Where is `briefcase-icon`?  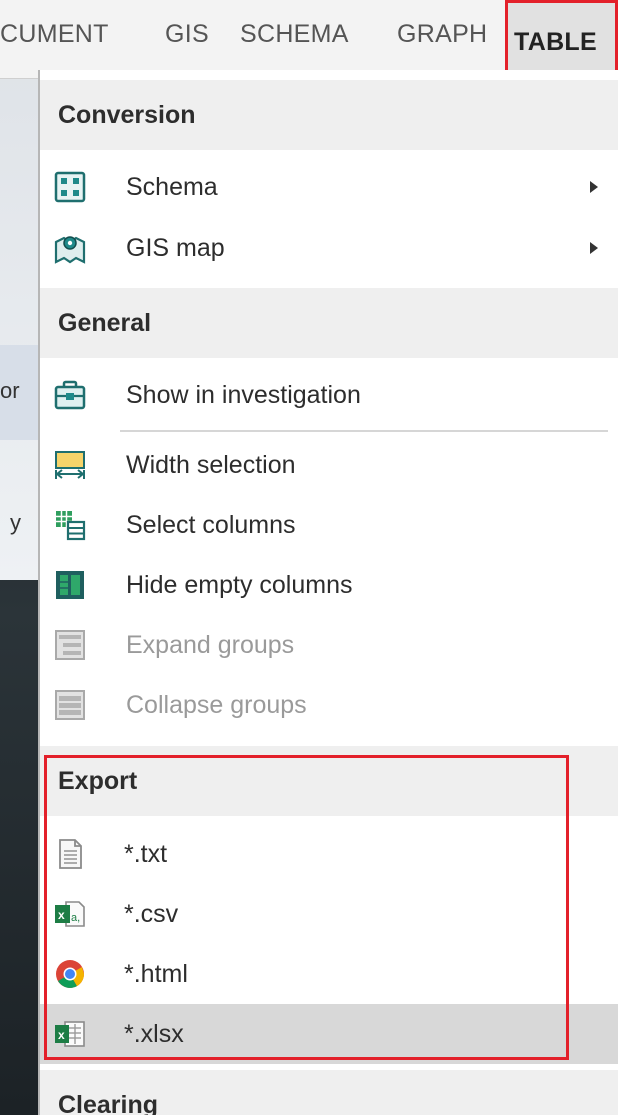
briefcase-icon is located at coordinates (70, 395).